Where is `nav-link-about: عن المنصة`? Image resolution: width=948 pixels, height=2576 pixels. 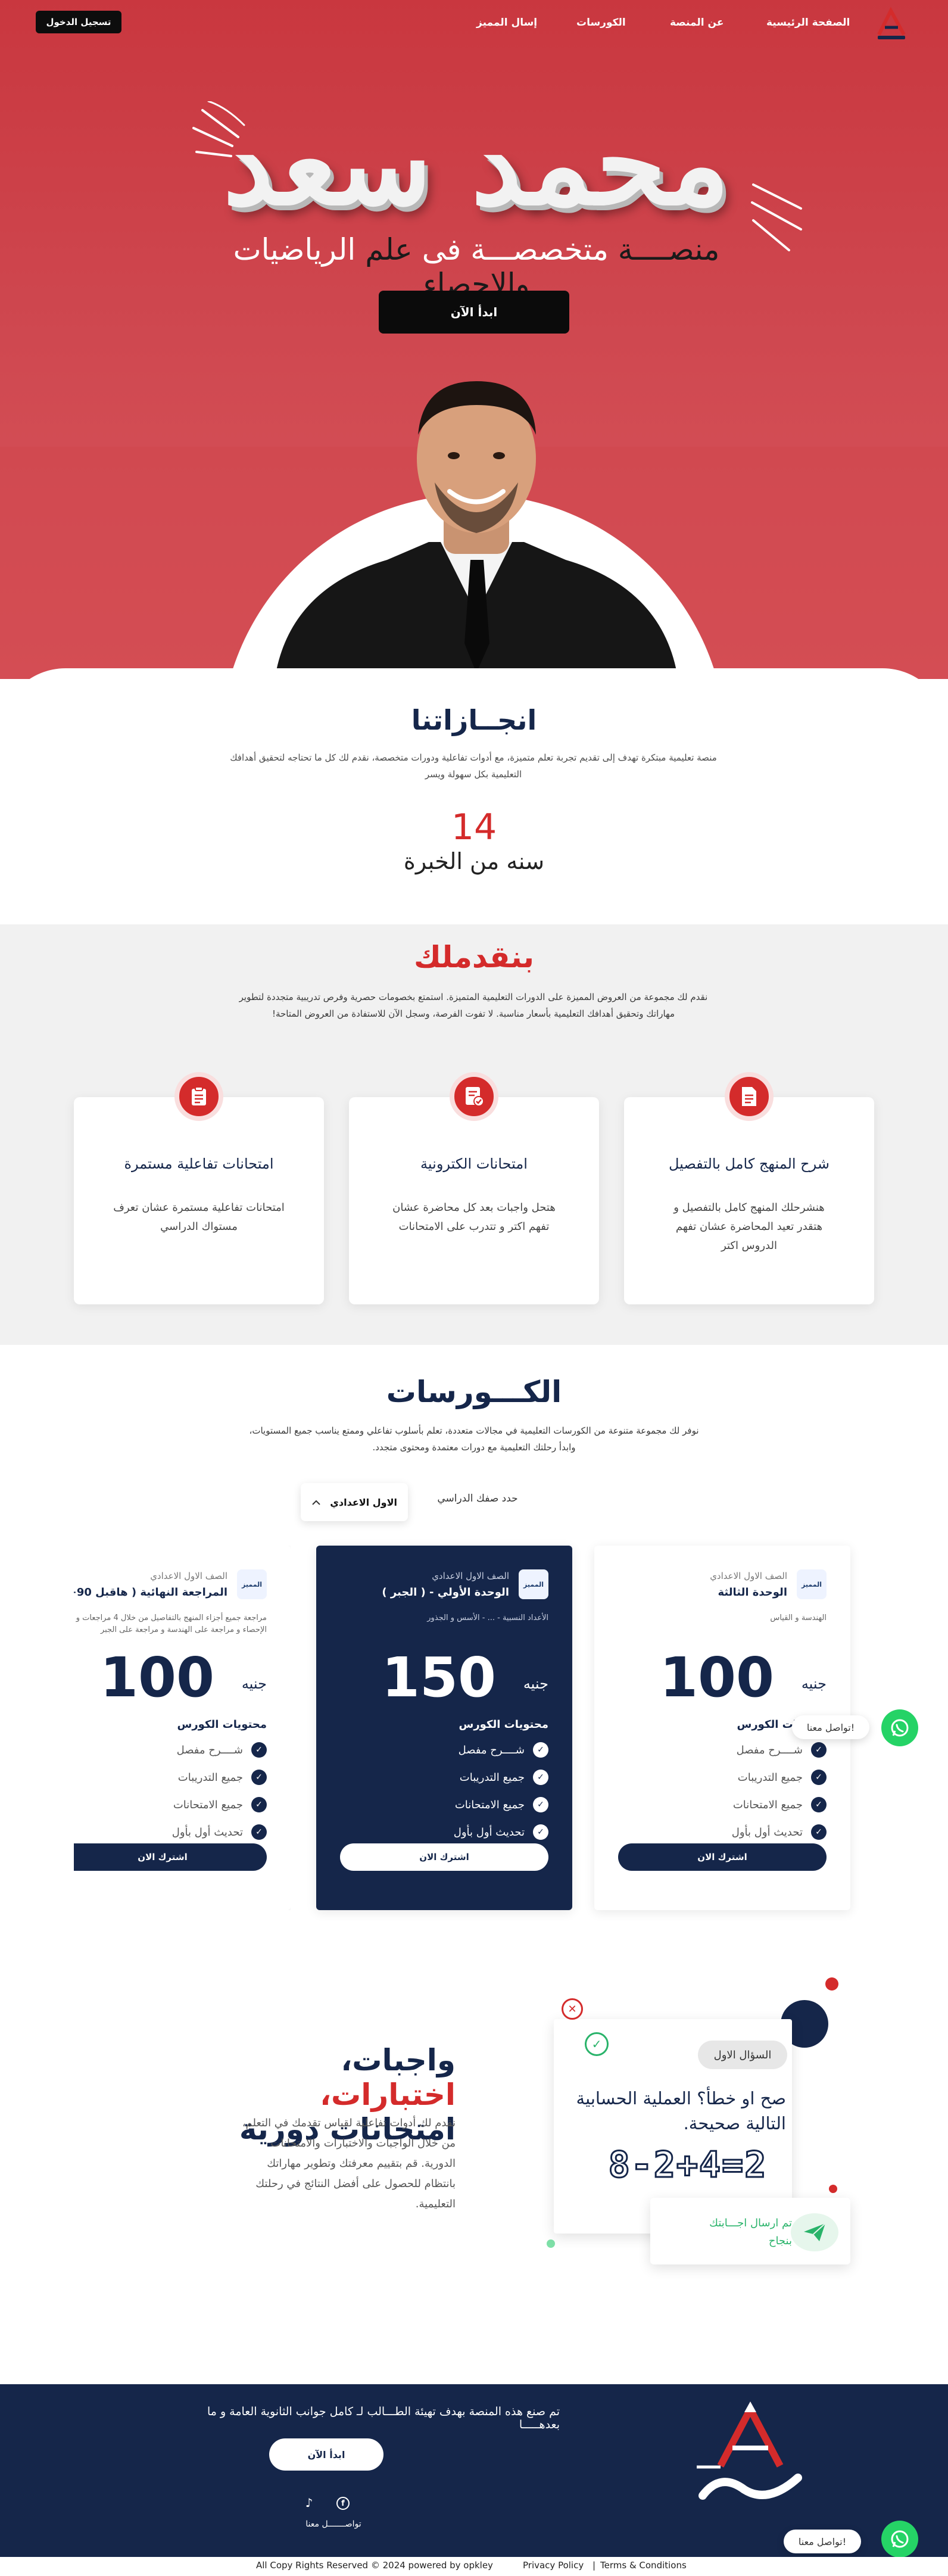
nav-link-about: عن المنصة is located at coordinates (697, 23).